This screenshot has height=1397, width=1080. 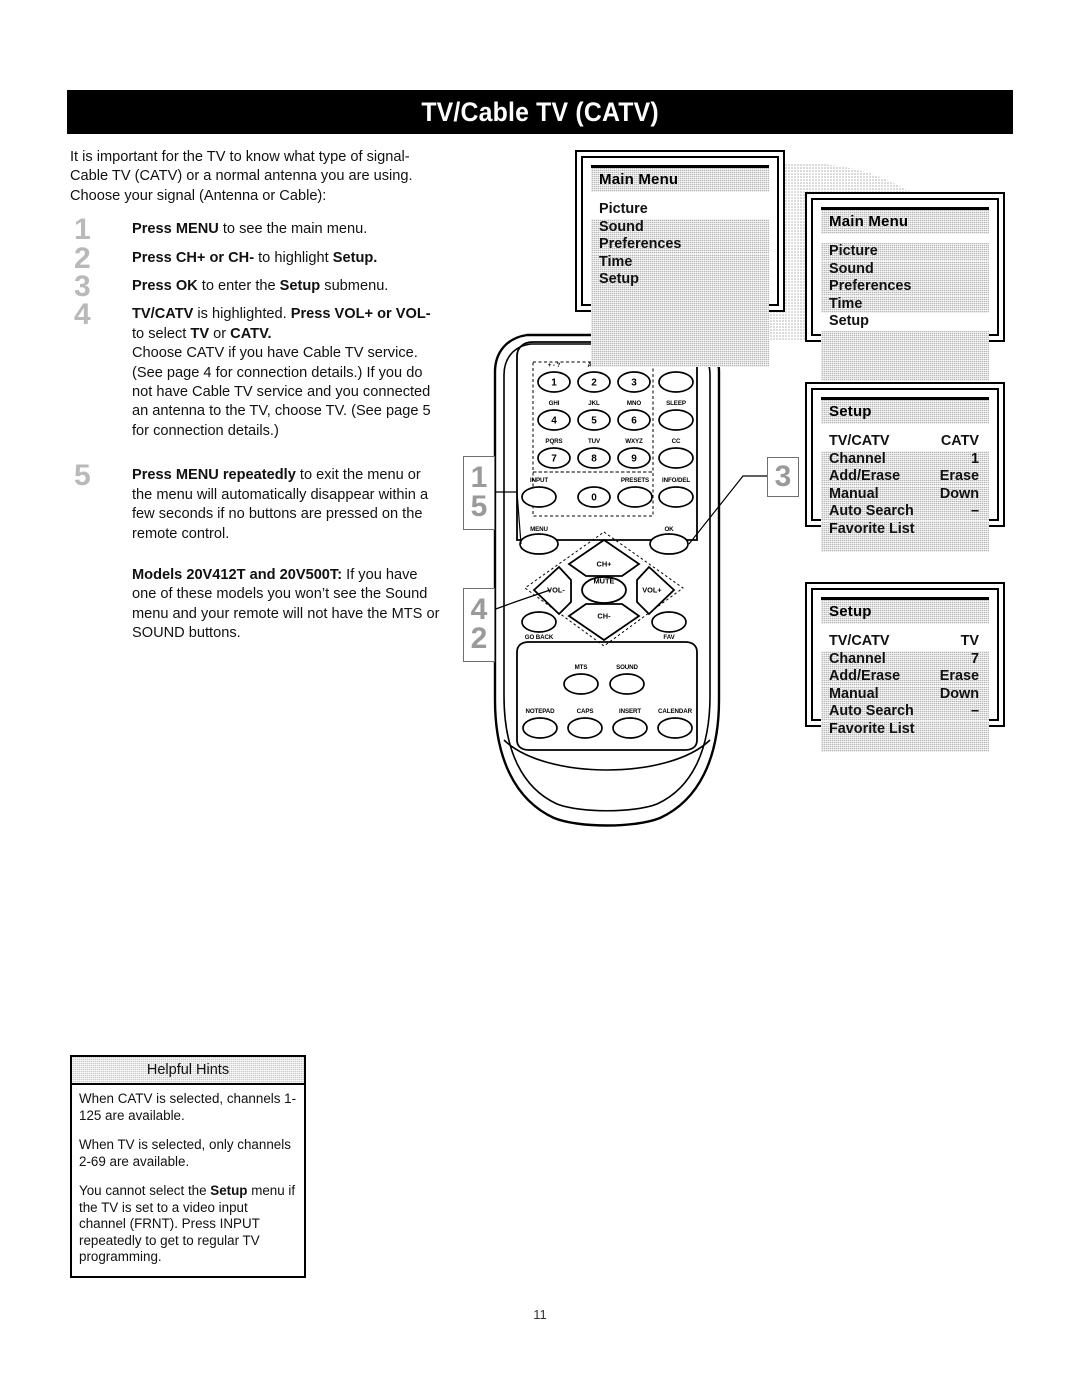 What do you see at coordinates (82, 230) in the screenshot?
I see `step-1-number: 1` at bounding box center [82, 230].